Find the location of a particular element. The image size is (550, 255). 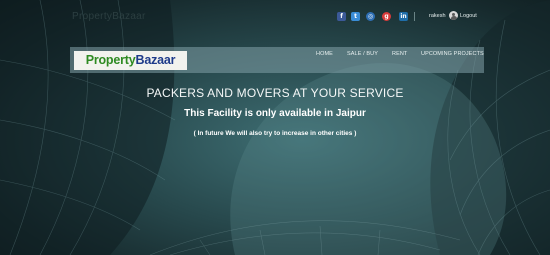

nav-rent: RENT is located at coordinates (399, 54).